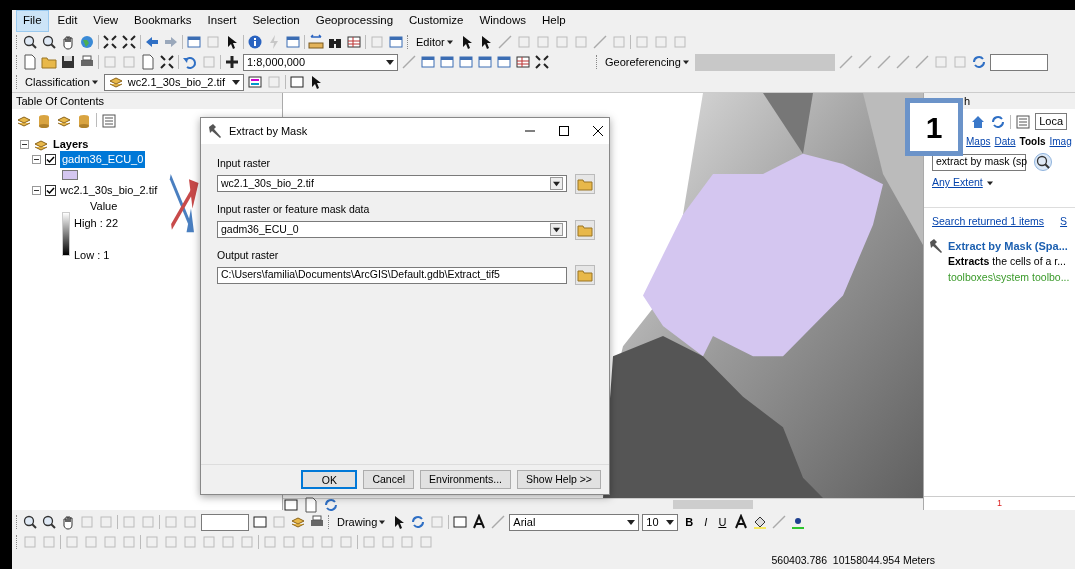 The image size is (1075, 569). What do you see at coordinates (49, 522) in the screenshot?
I see `zoom-out-page-icon` at bounding box center [49, 522].